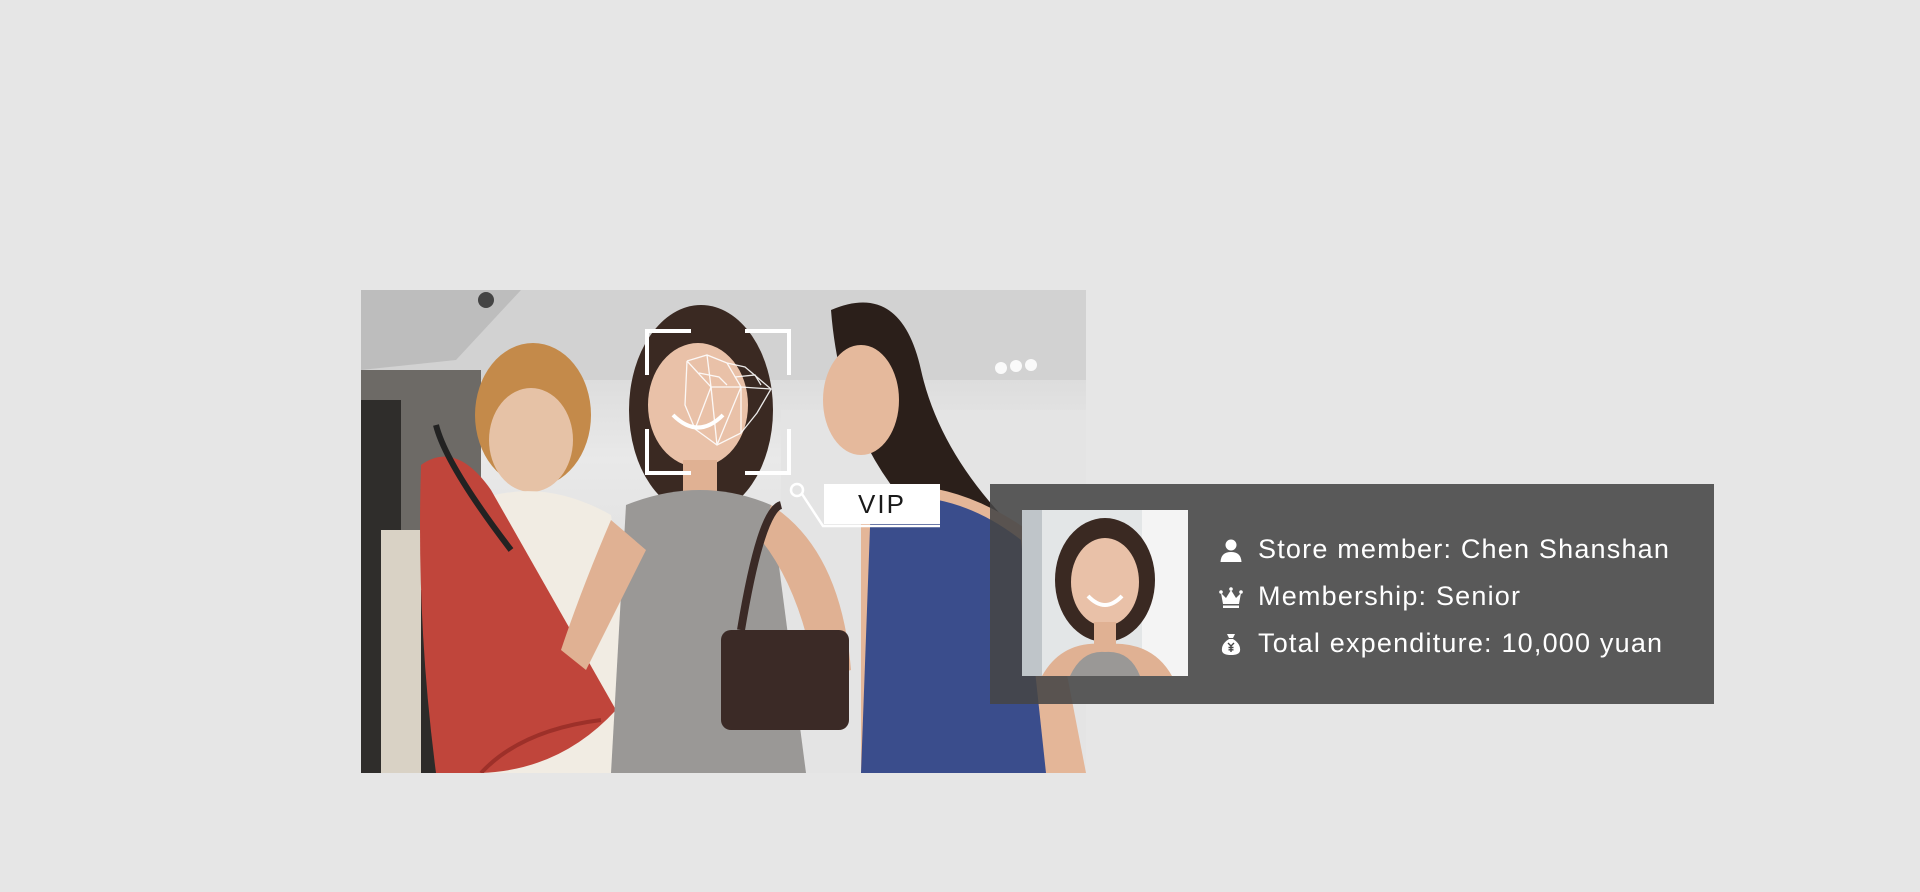  Describe the element at coordinates (718, 402) in the screenshot. I see `face-detection-frame` at that location.